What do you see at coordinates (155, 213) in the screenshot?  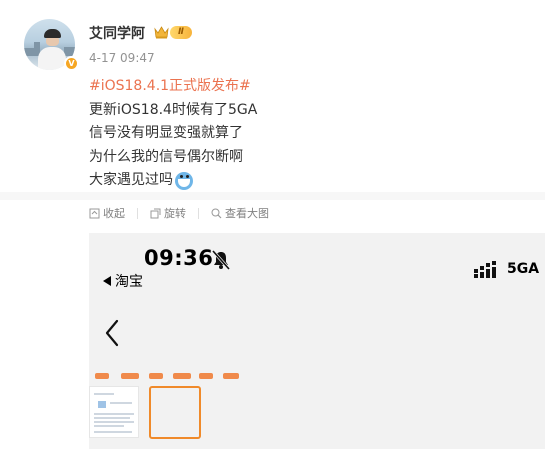 I see `rotate-icon` at bounding box center [155, 213].